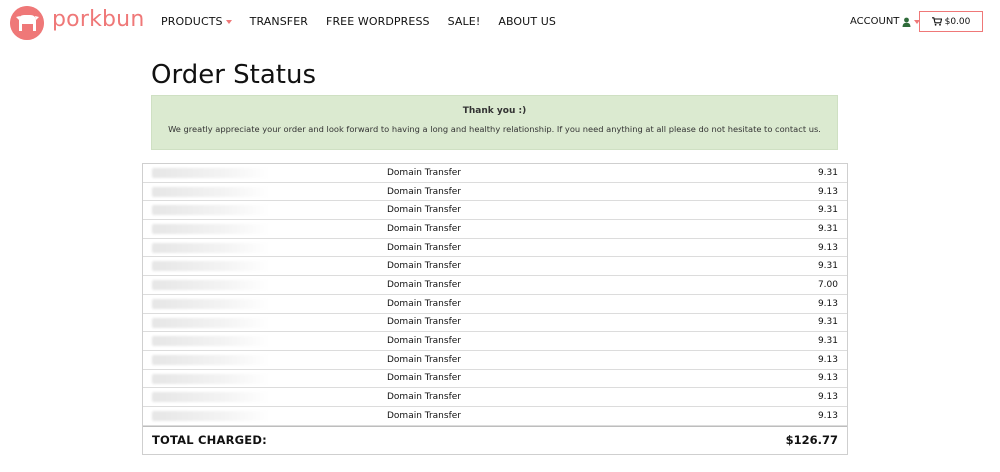 Image resolution: width=1000 pixels, height=472 pixels. I want to click on nav-about-us-label: ABOUT US, so click(527, 21).